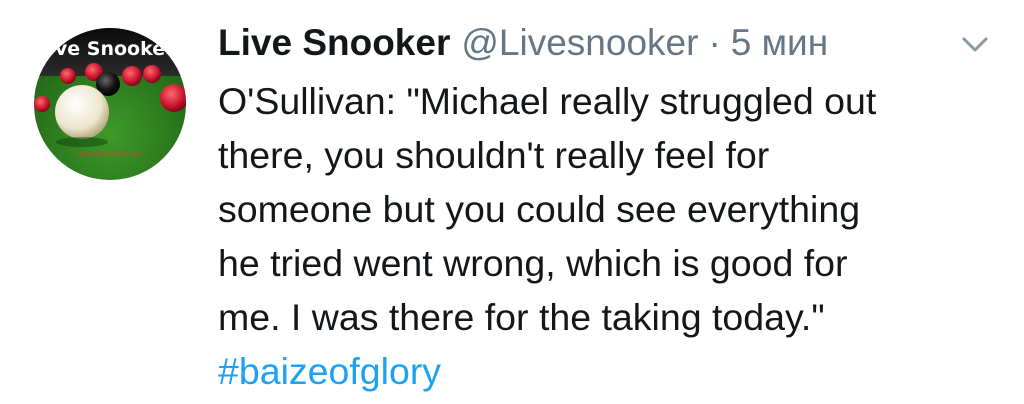 This screenshot has width=1024, height=404. Describe the element at coordinates (110, 49) in the screenshot. I see `avatar-logo-text: ve Snooke` at that location.